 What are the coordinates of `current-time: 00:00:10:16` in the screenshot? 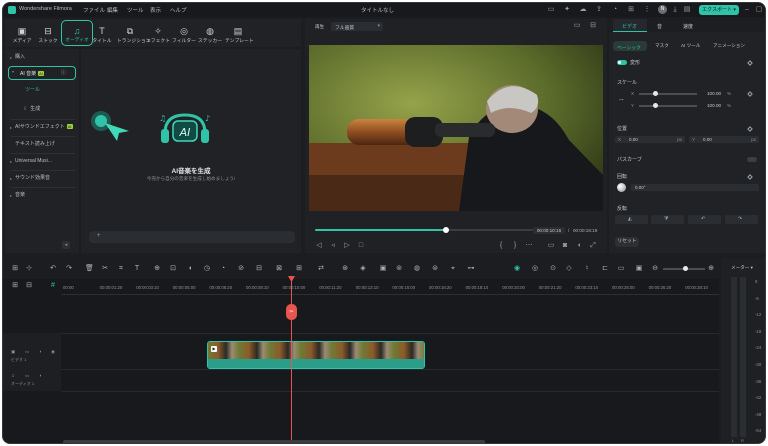 It's located at (549, 230).